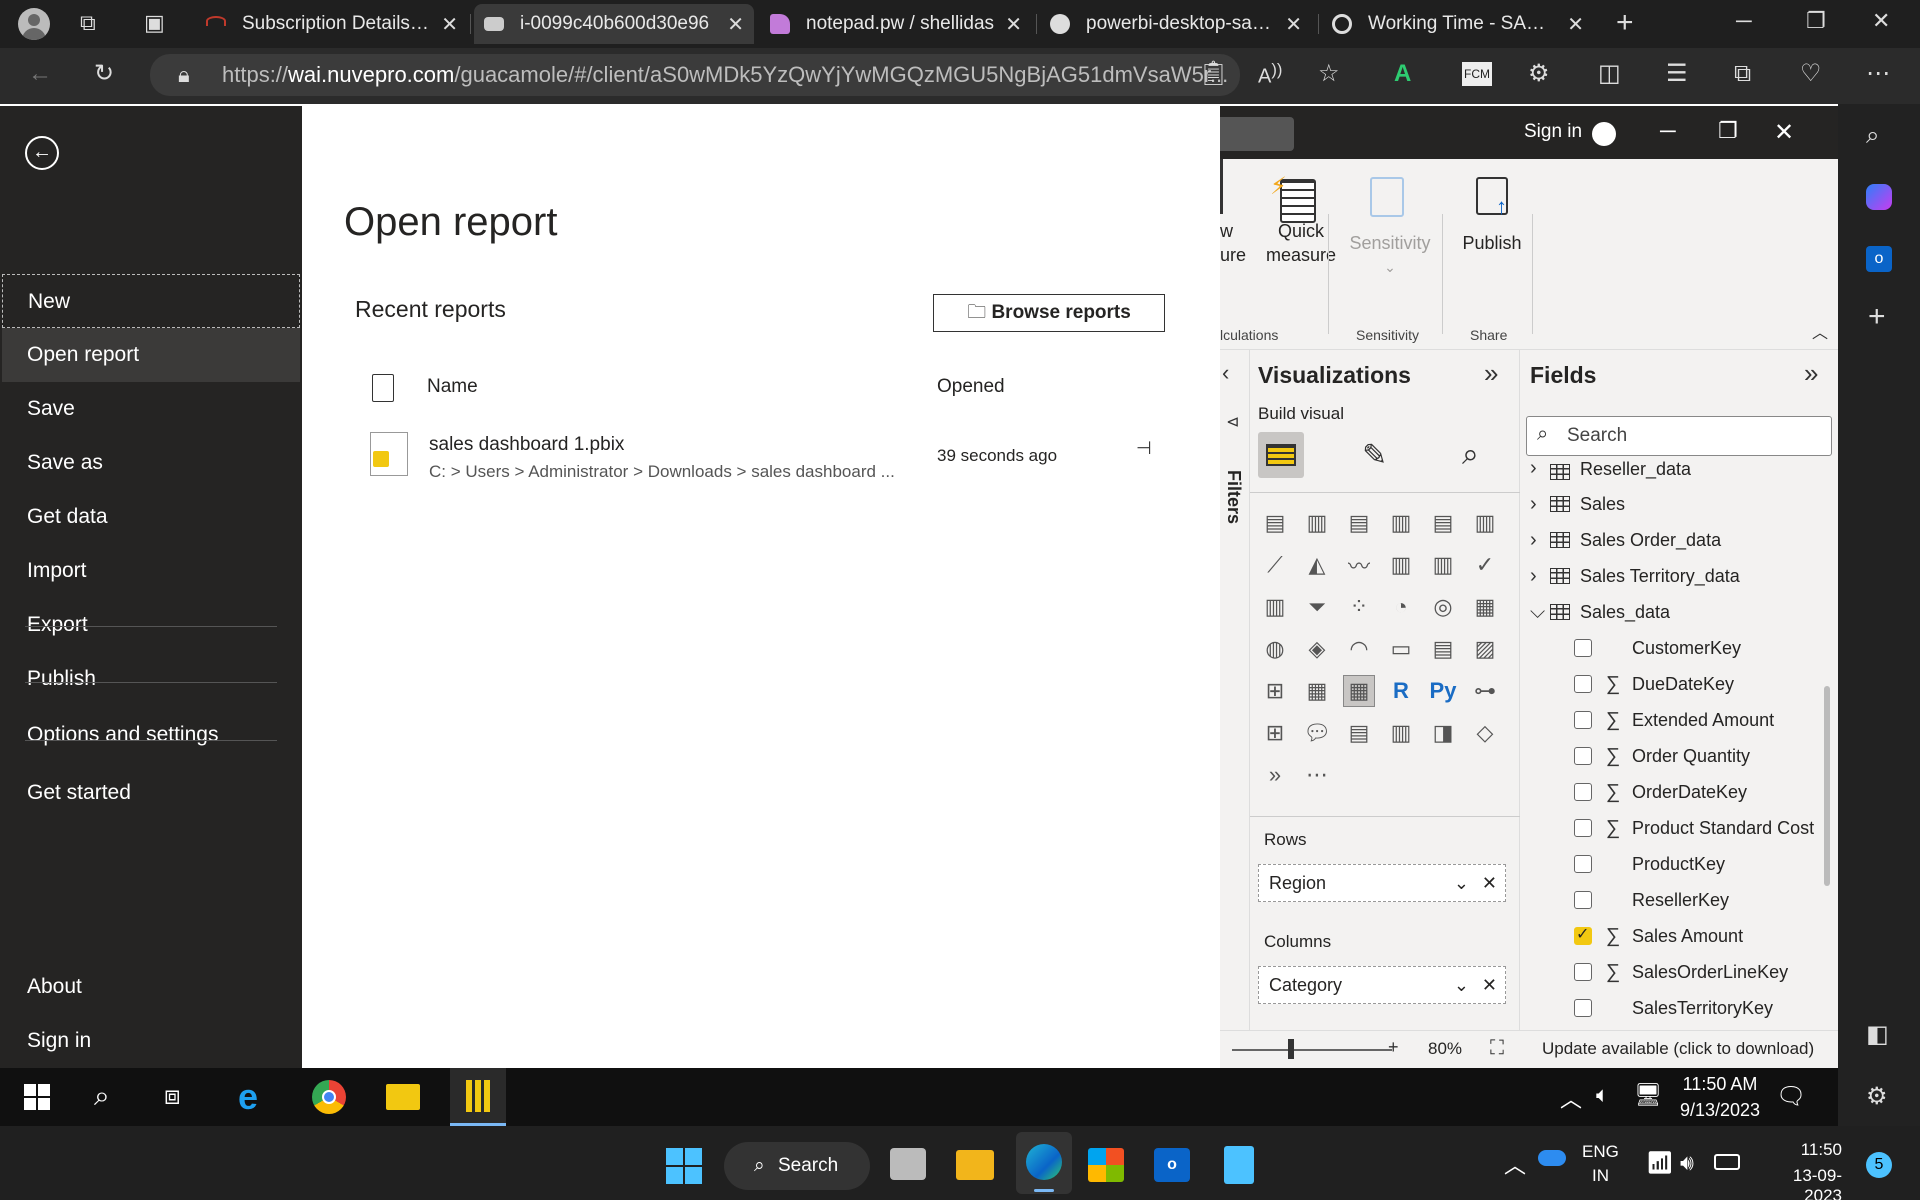 The image size is (1920, 1200). What do you see at coordinates (1694, 828) in the screenshot?
I see `field-row: ∑ Product Standard Cost` at bounding box center [1694, 828].